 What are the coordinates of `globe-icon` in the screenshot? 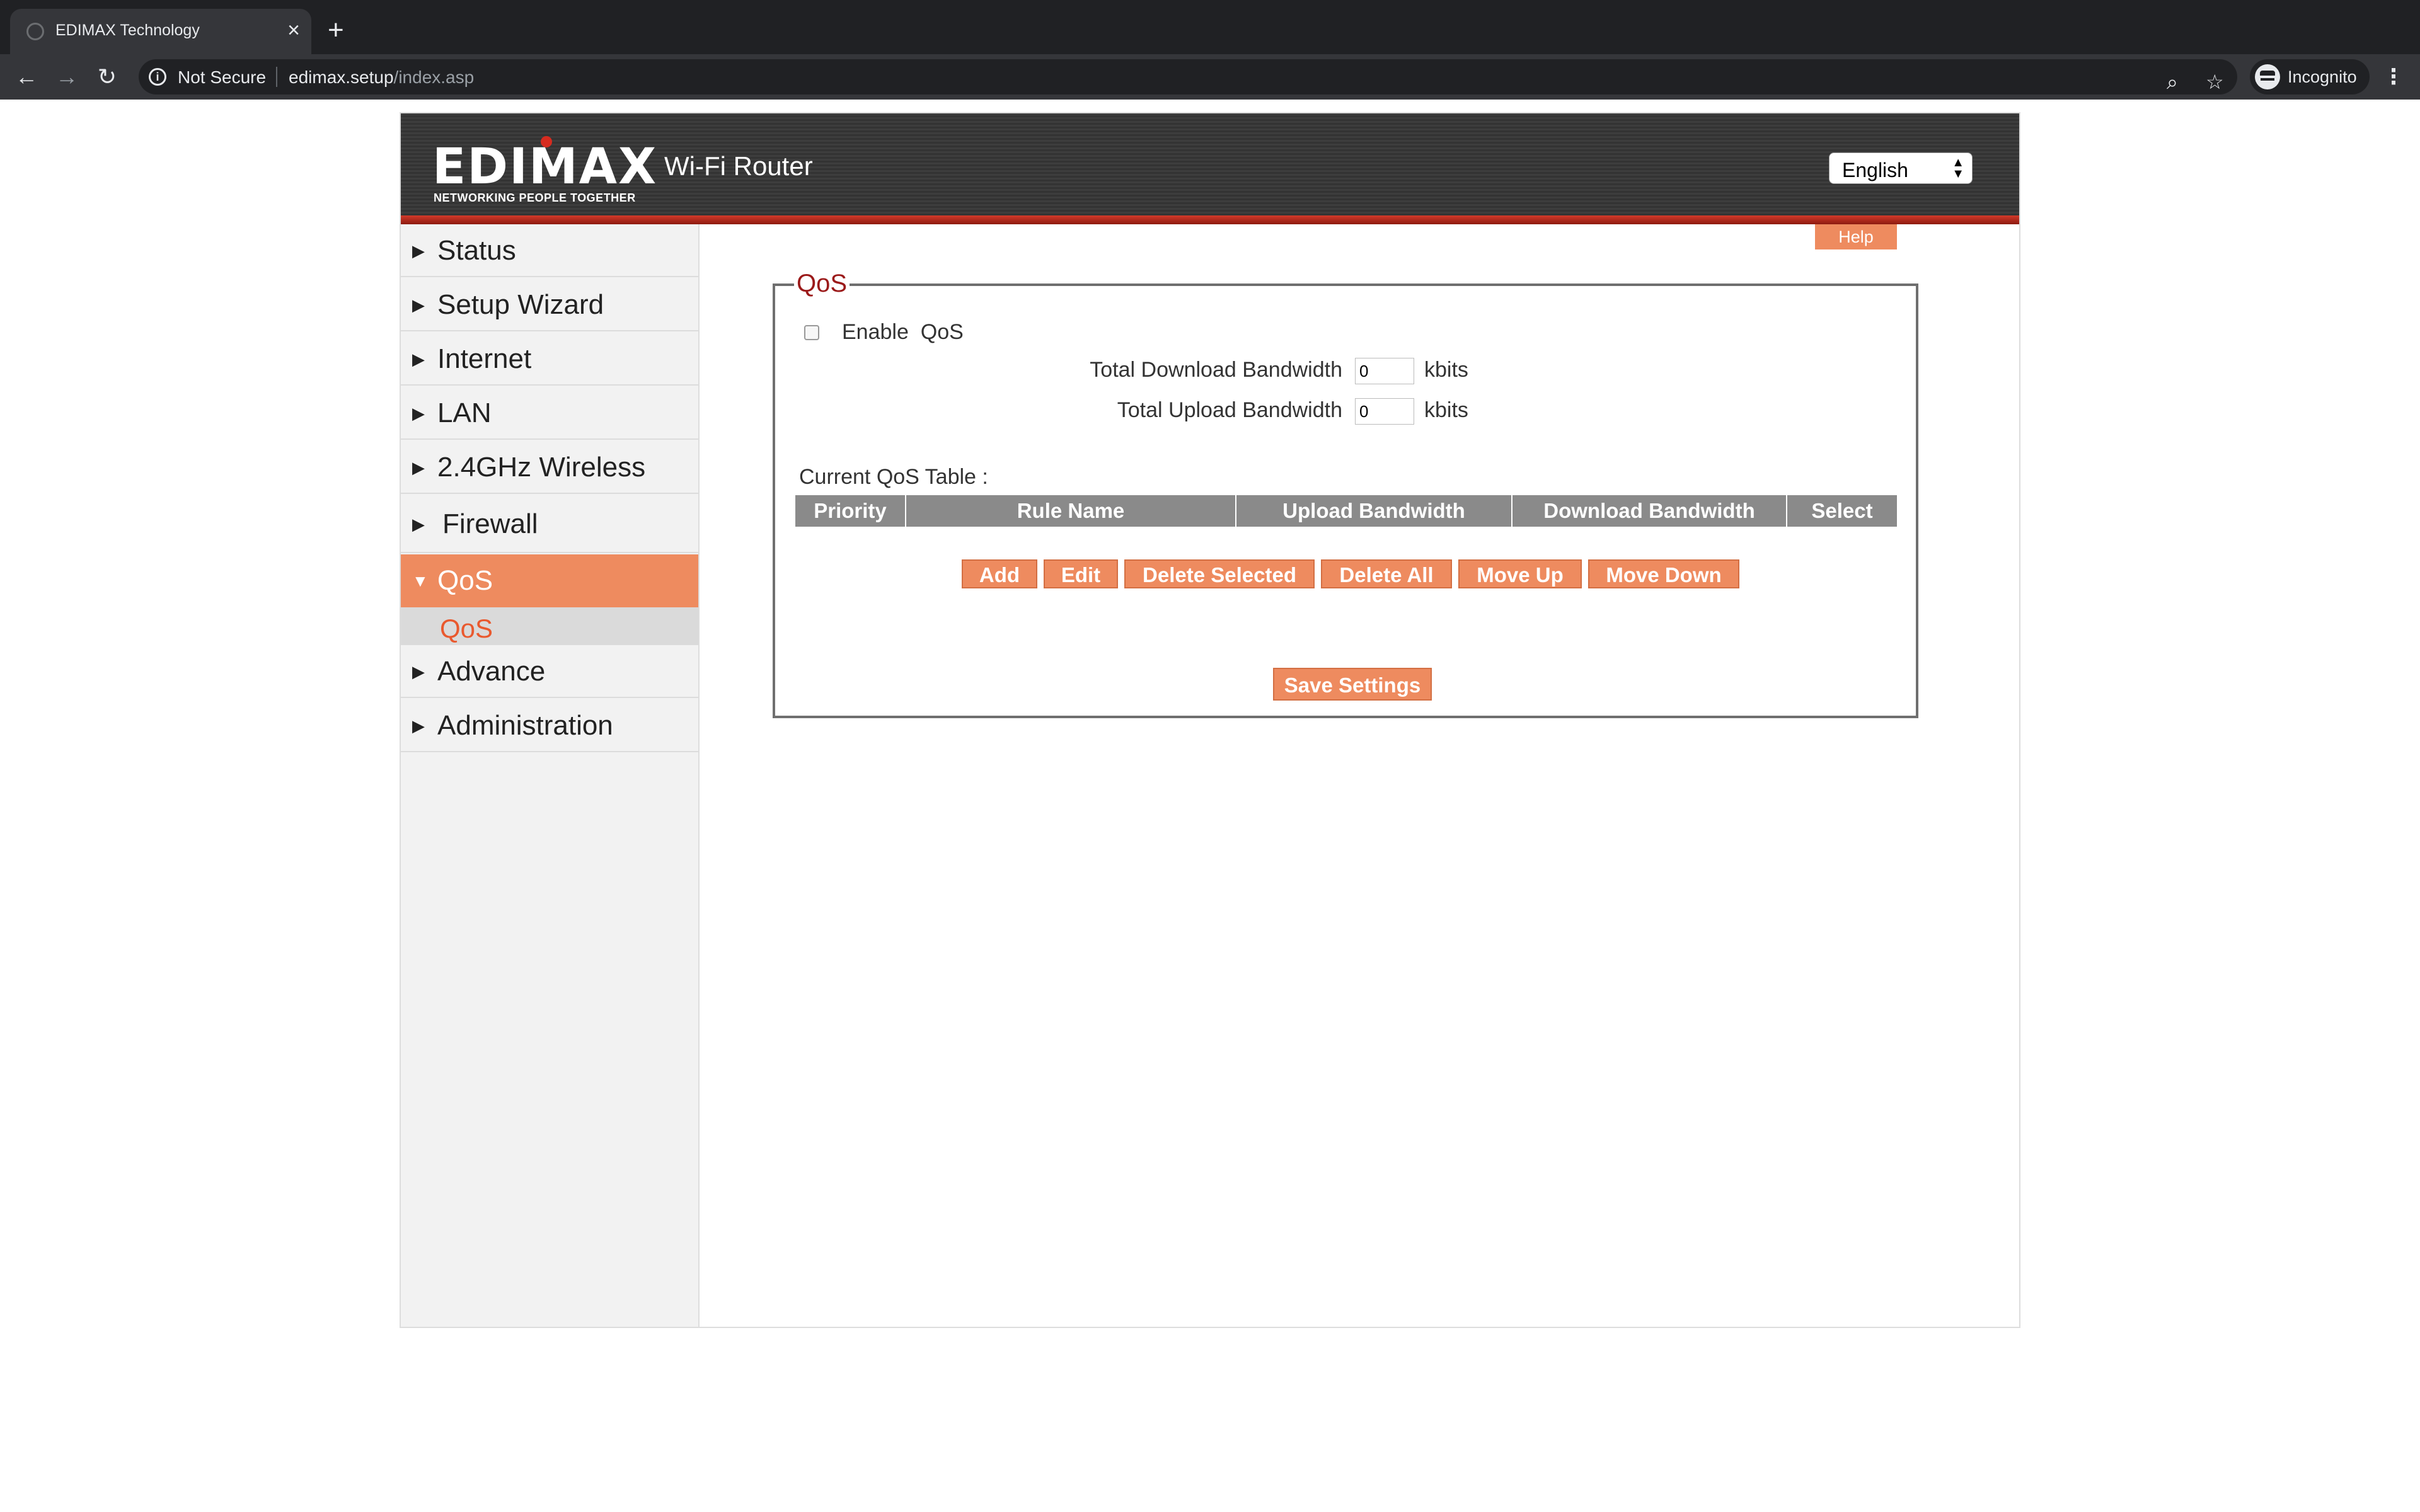 It's located at (35, 31).